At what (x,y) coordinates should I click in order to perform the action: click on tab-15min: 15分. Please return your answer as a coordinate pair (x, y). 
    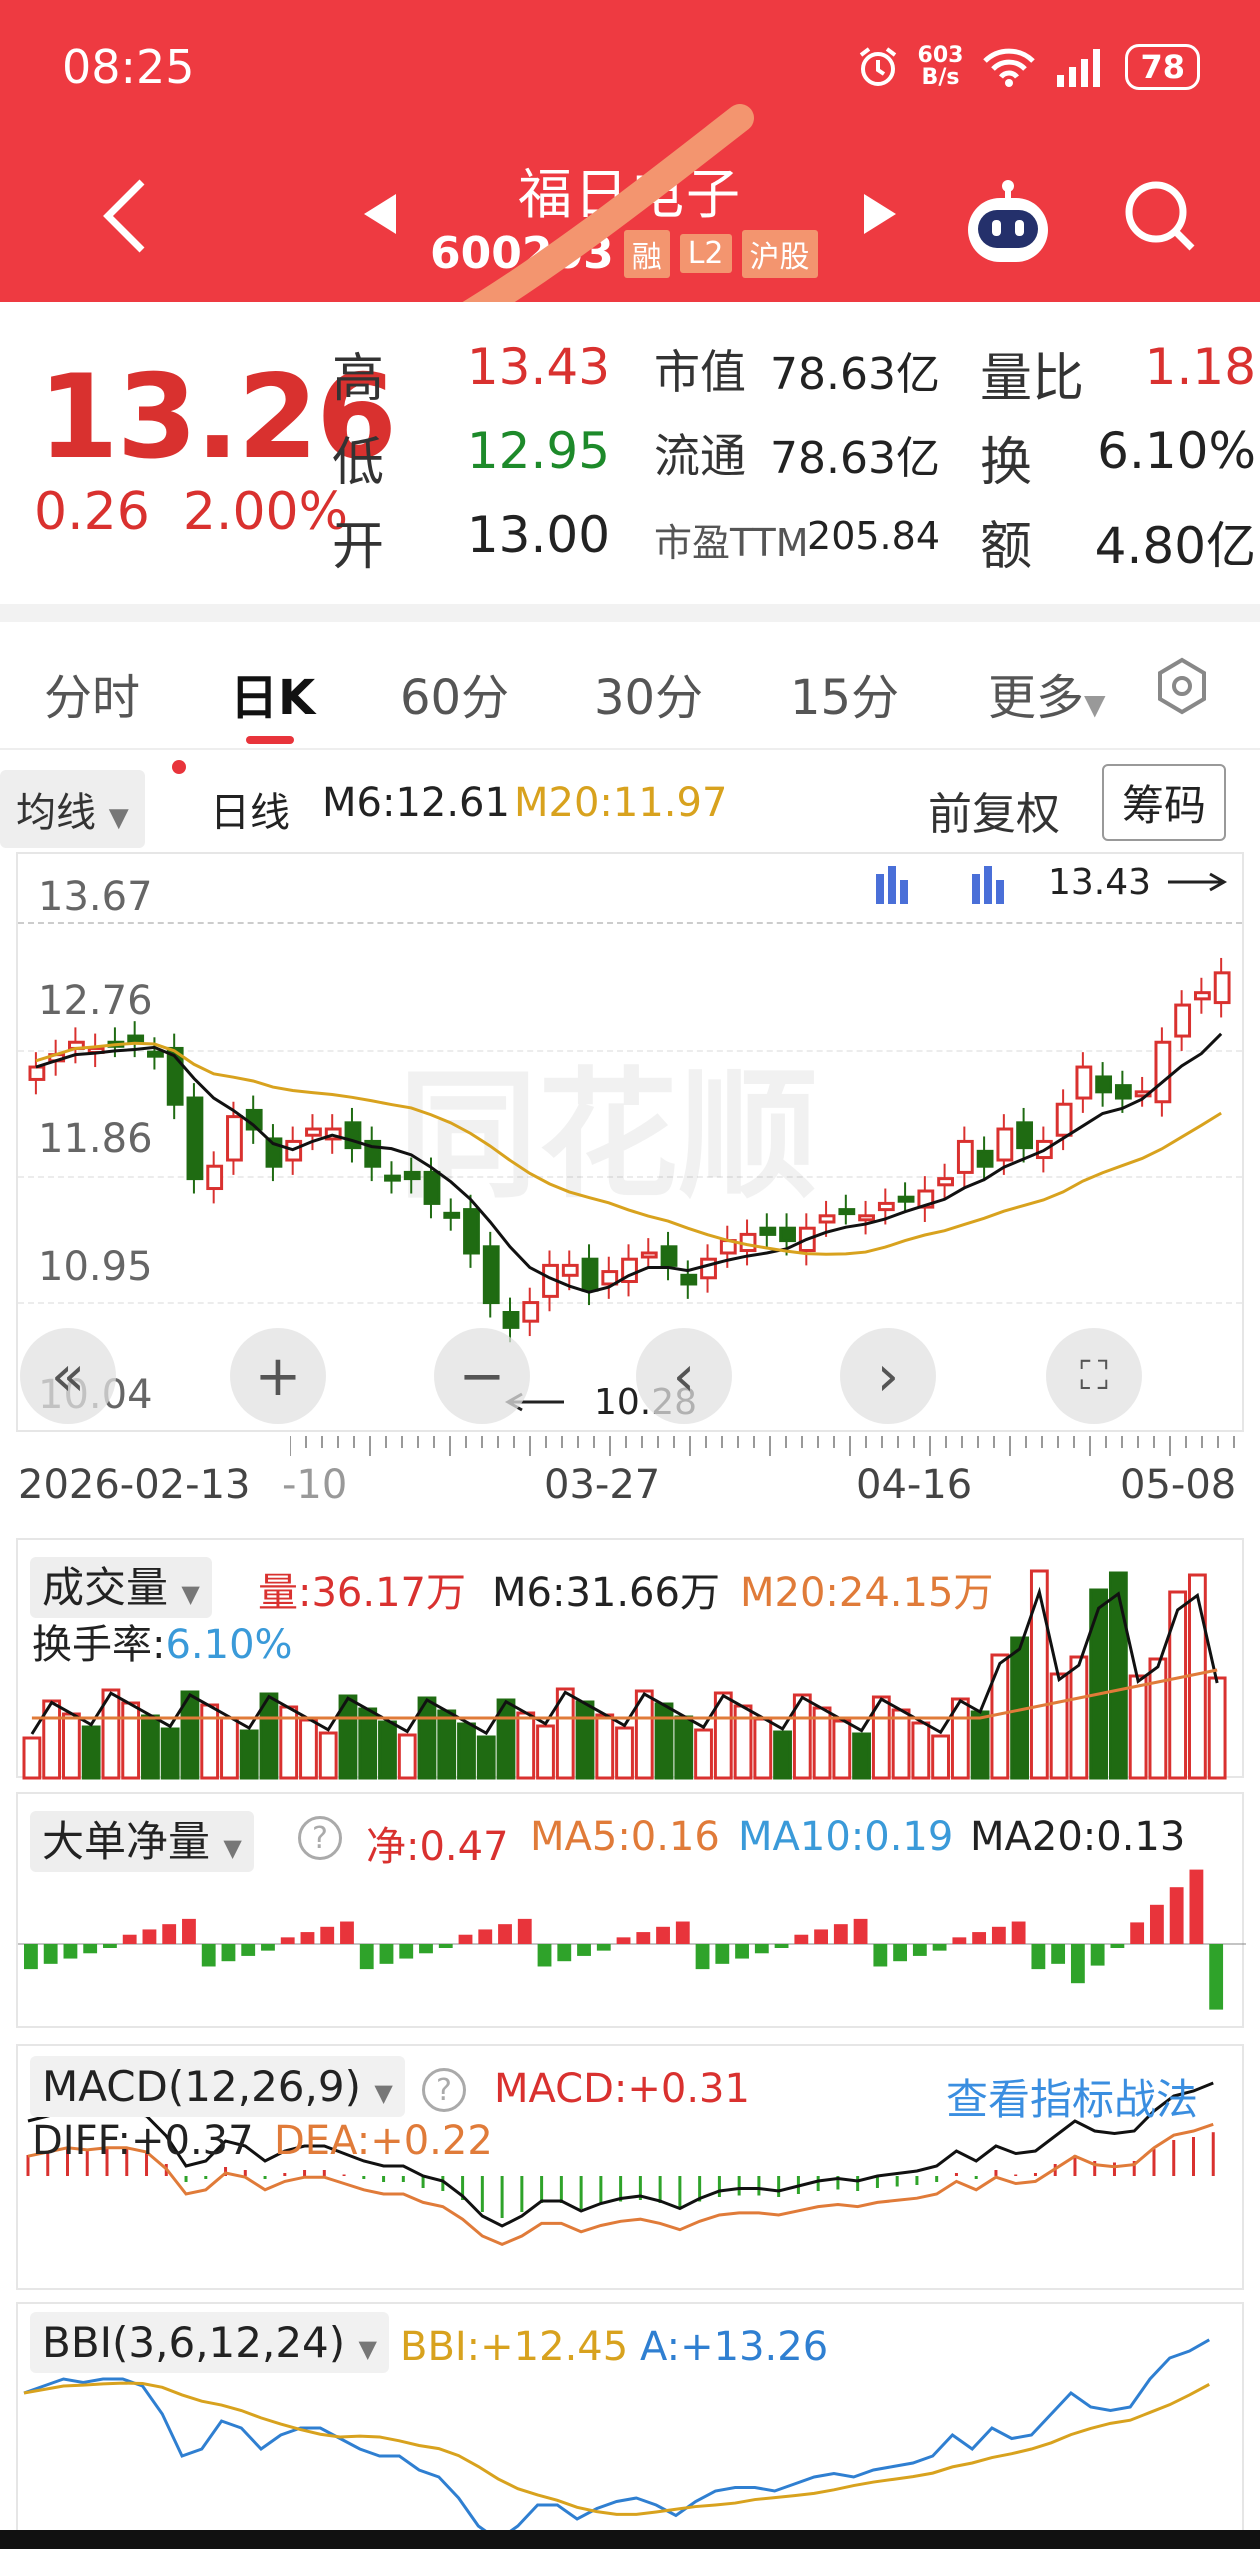
    Looking at the image, I should click on (844, 693).